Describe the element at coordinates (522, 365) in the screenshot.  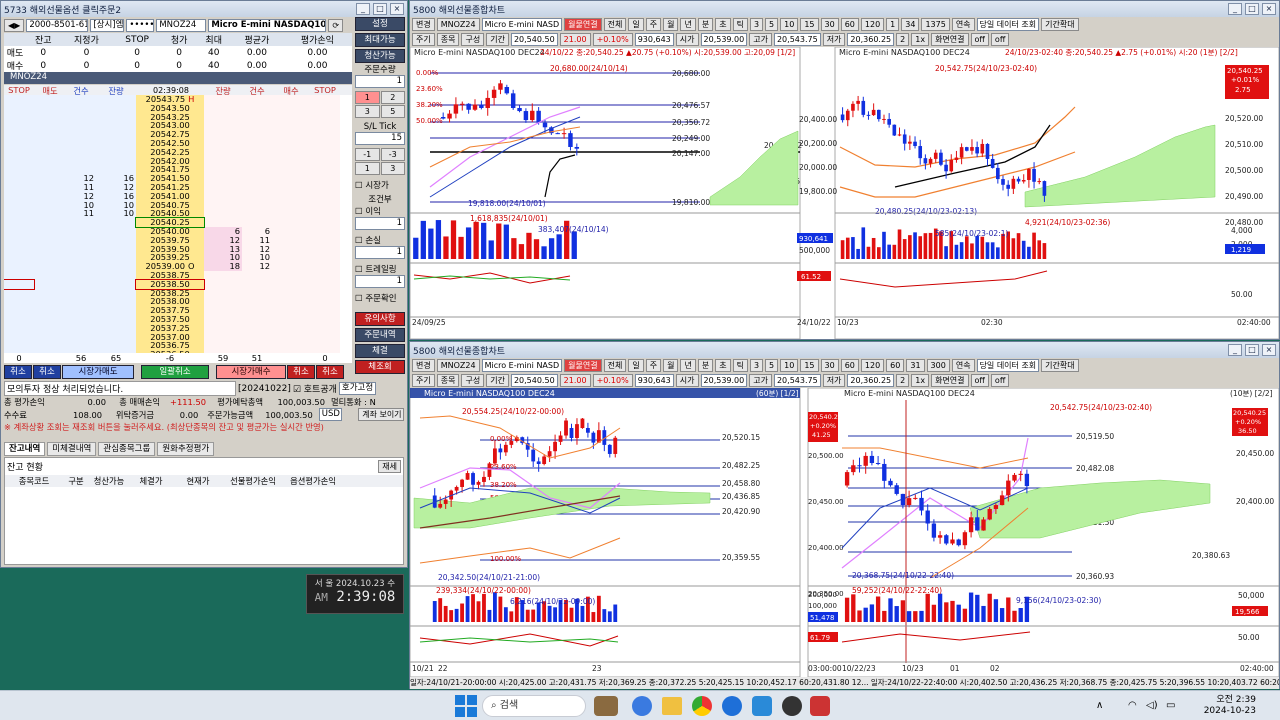
I see `toolbar-item: Micro E-mini NASD` at that location.